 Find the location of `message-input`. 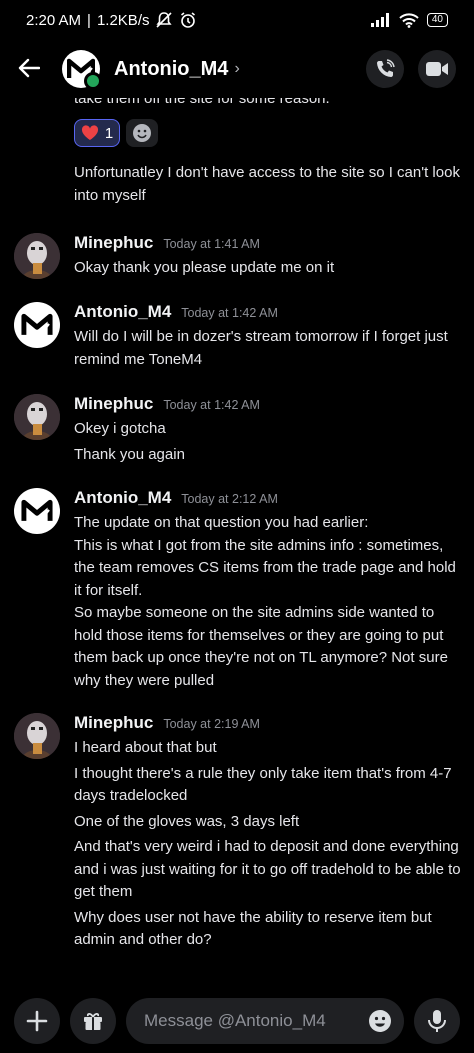

message-input is located at coordinates (249, 1020).